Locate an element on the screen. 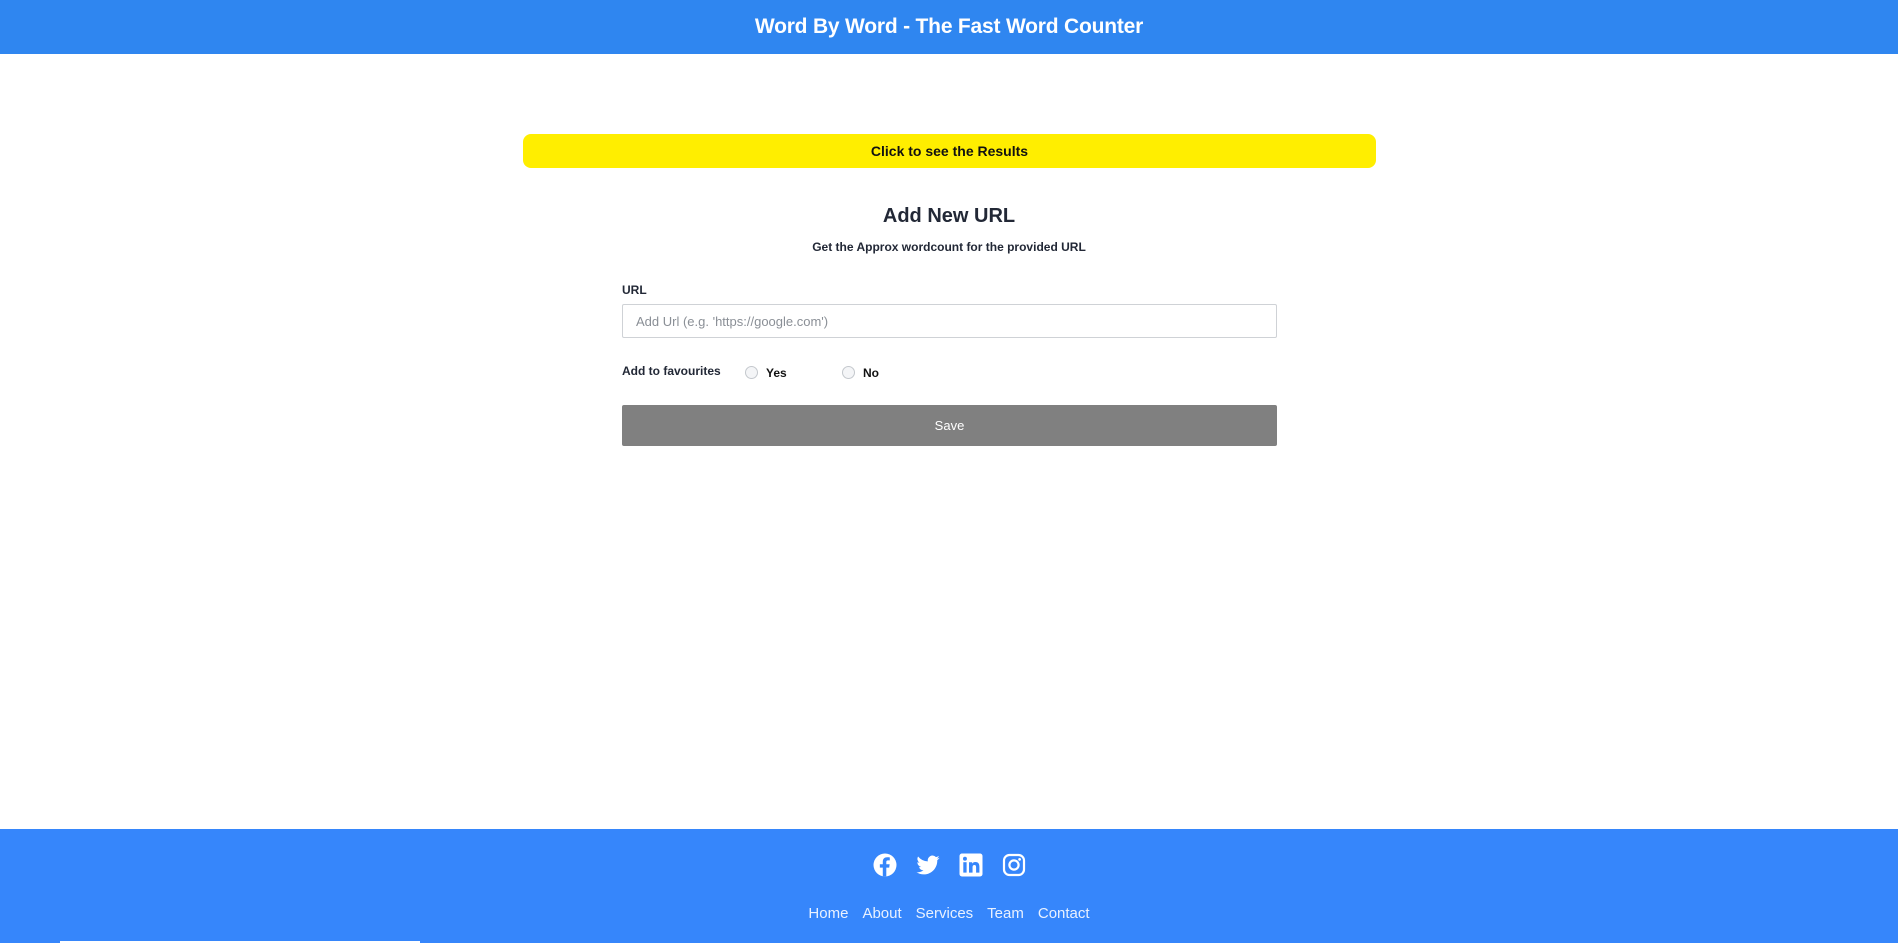 The width and height of the screenshot is (1898, 943). form-title: Add New URL is located at coordinates (949, 216).